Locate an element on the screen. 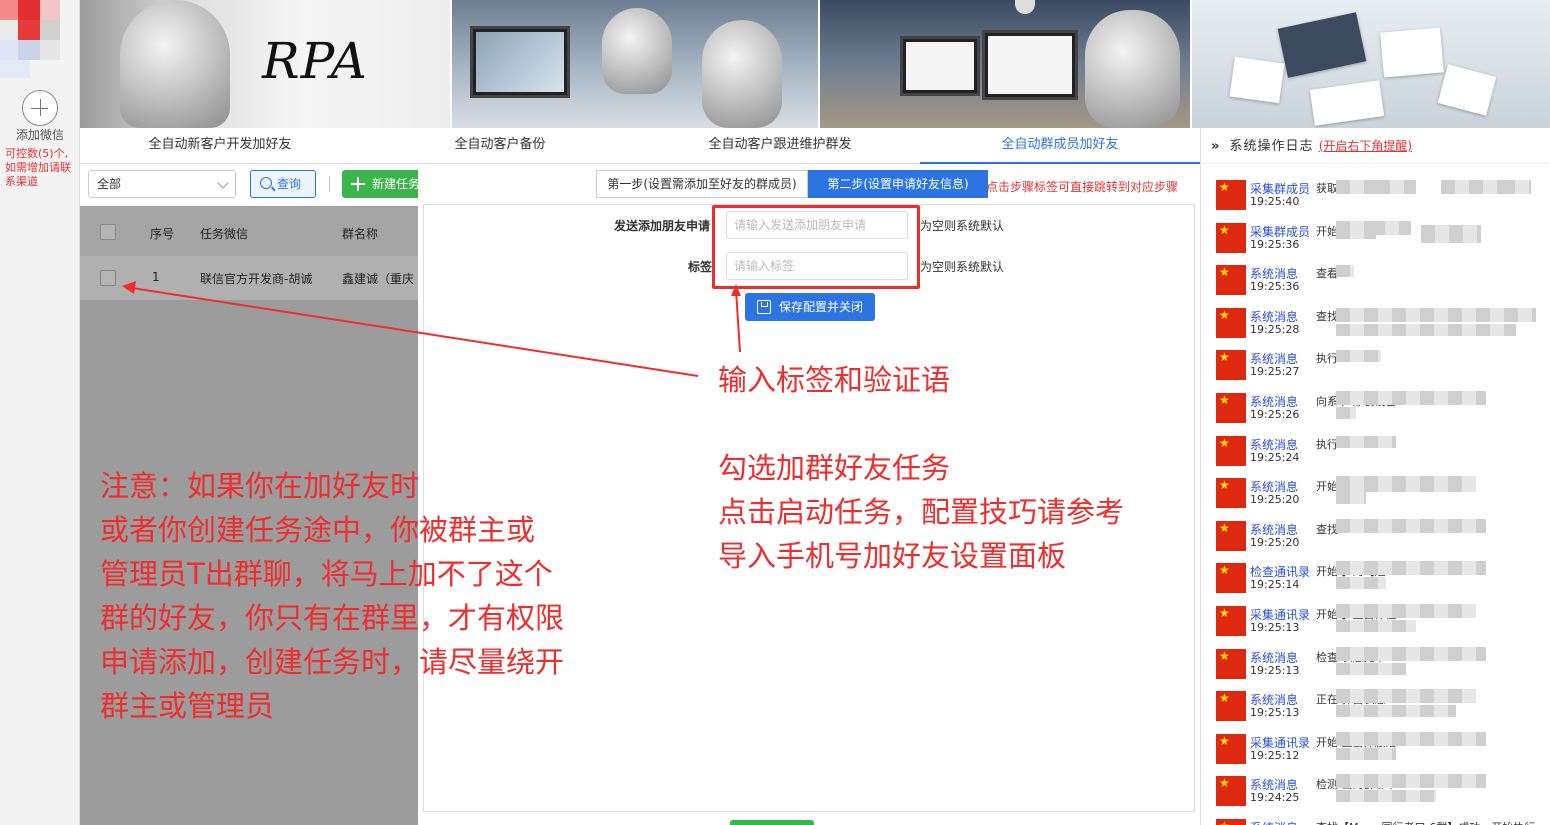 Image resolution: width=1550 pixels, height=825 pixels. tab-customer-backup: 全自动客户备份 is located at coordinates (500, 146).